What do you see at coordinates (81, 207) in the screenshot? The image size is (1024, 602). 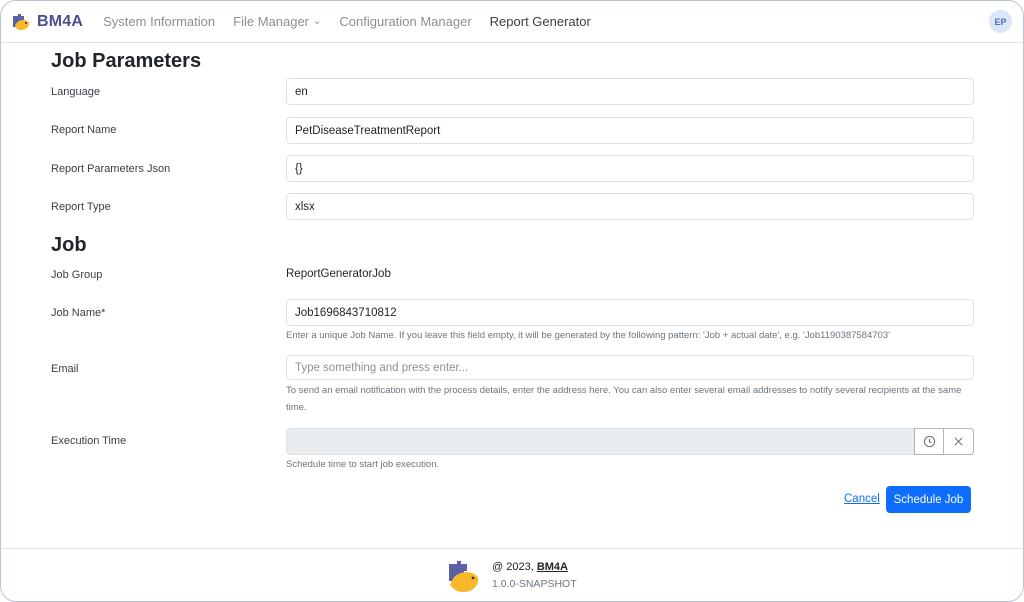 I see `report-type-label: Report Type` at bounding box center [81, 207].